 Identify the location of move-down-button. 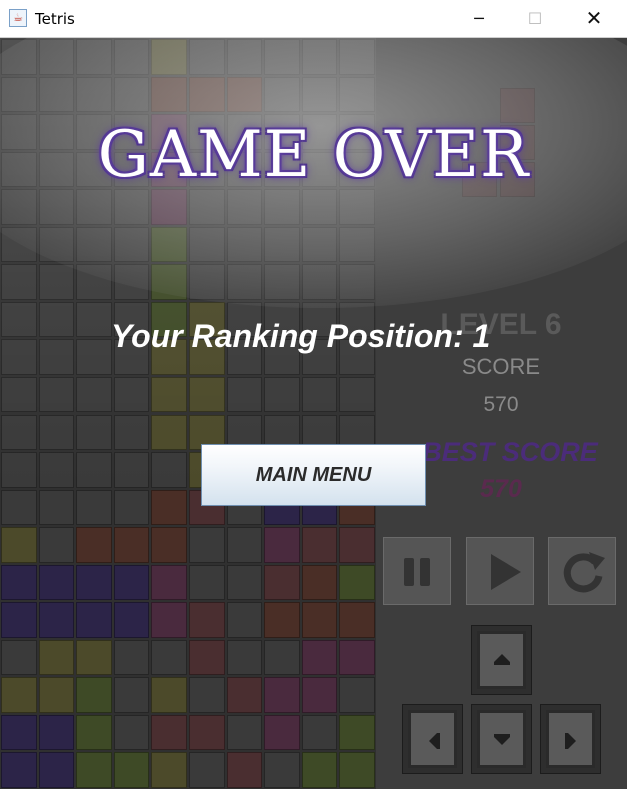
(501, 739).